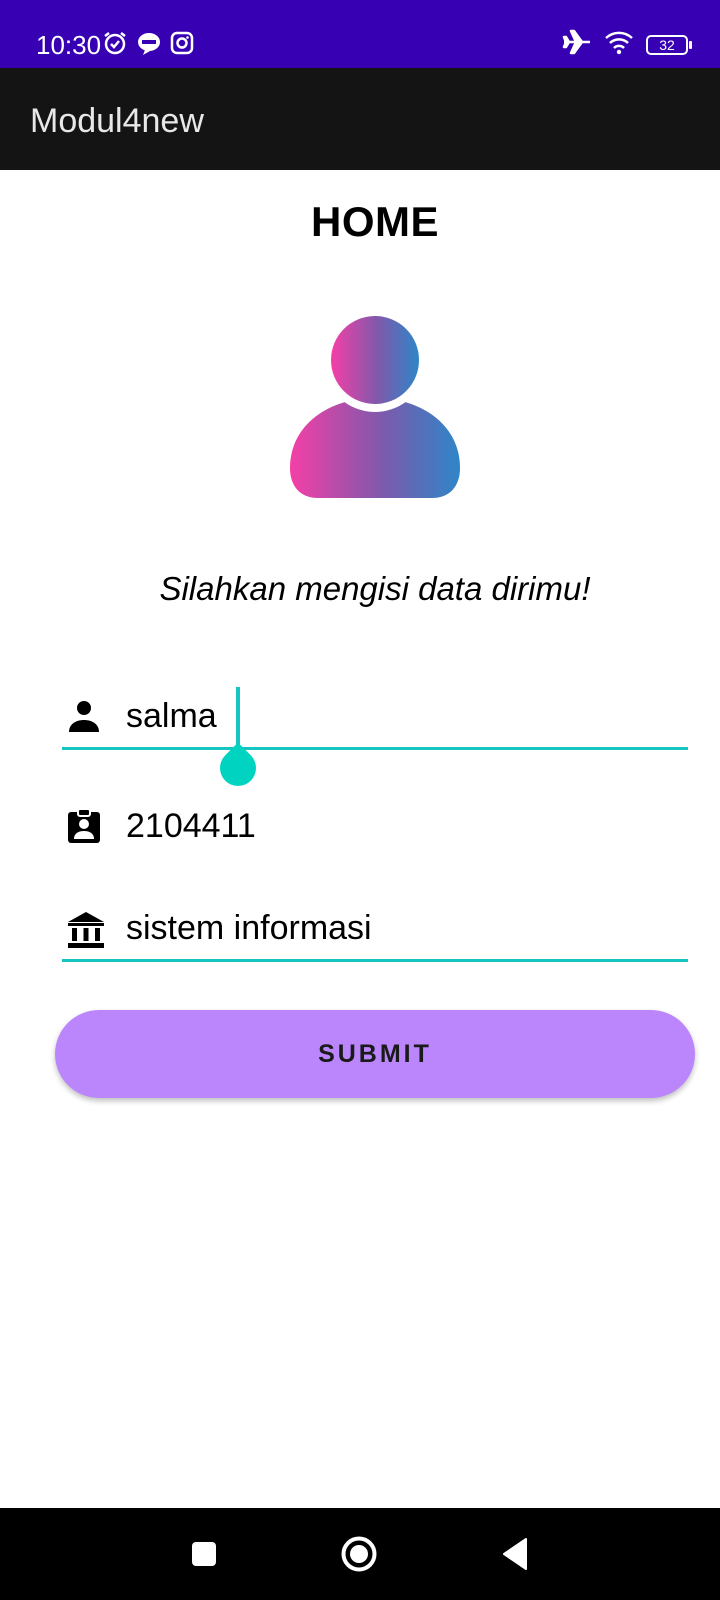  I want to click on line-icon, so click(149, 45).